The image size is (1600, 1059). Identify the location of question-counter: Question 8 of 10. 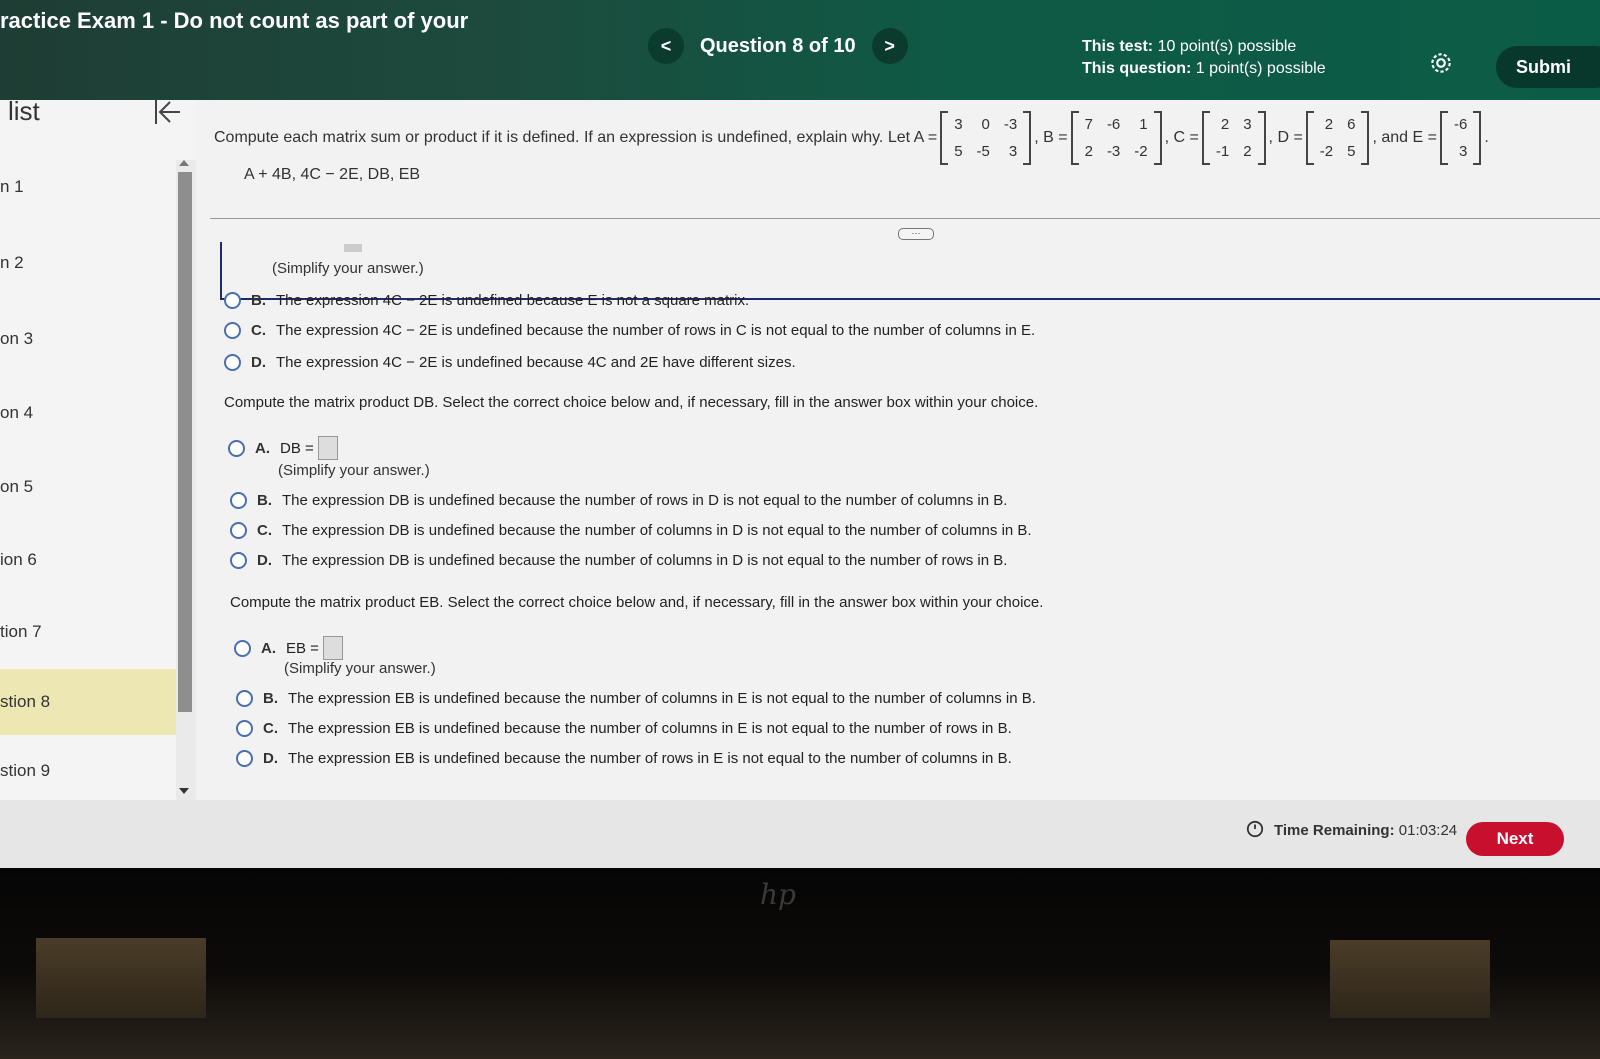
(778, 45).